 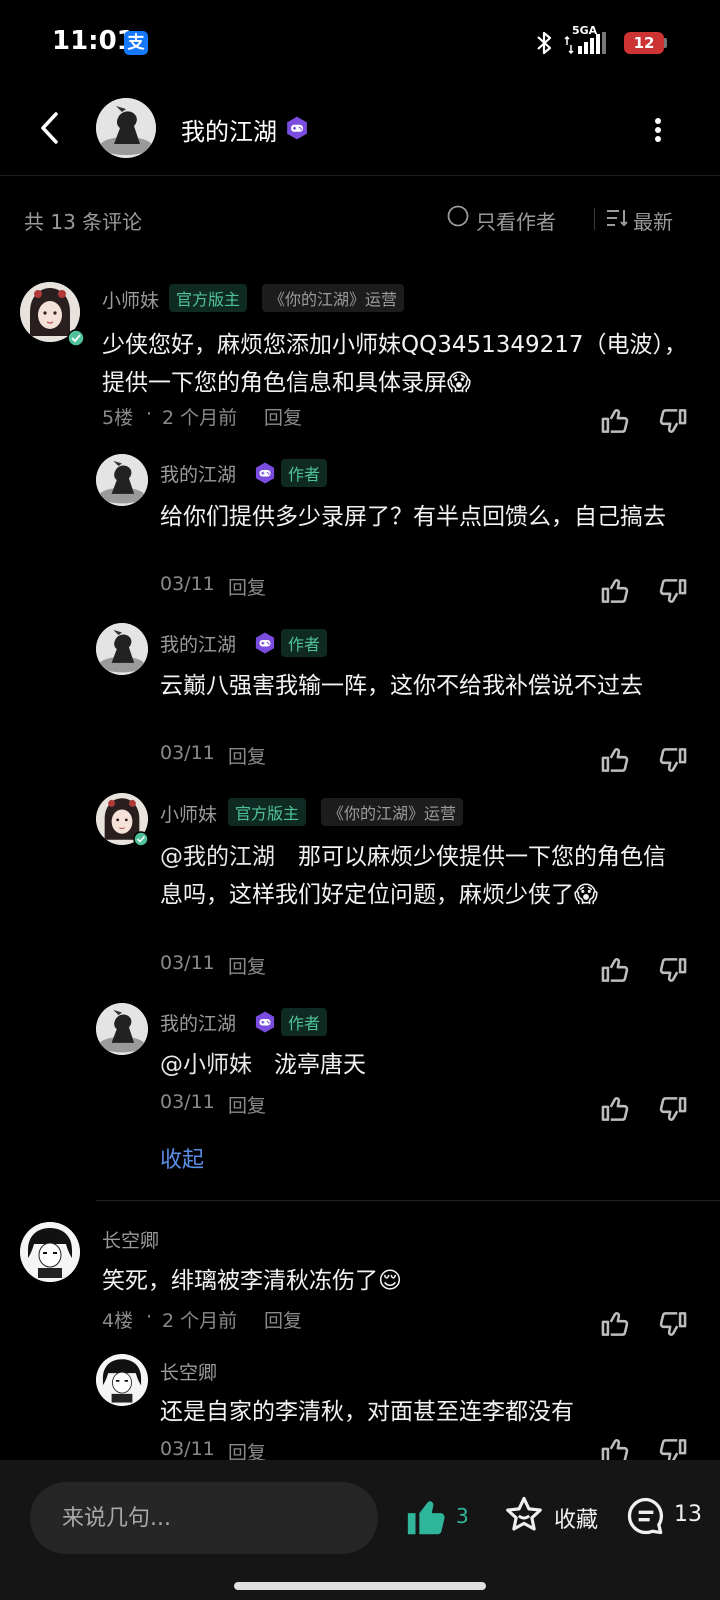 I want to click on bluetooth-icon, so click(x=545, y=45).